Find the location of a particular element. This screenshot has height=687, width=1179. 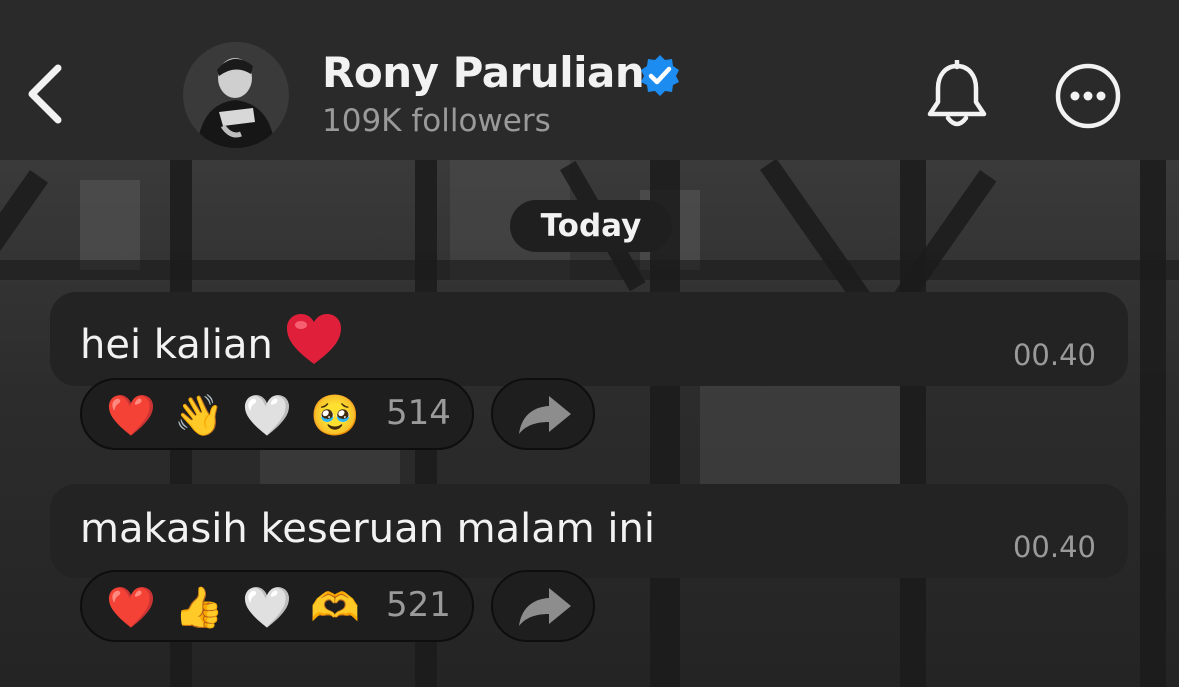

more-options-icon is located at coordinates (1088, 96).